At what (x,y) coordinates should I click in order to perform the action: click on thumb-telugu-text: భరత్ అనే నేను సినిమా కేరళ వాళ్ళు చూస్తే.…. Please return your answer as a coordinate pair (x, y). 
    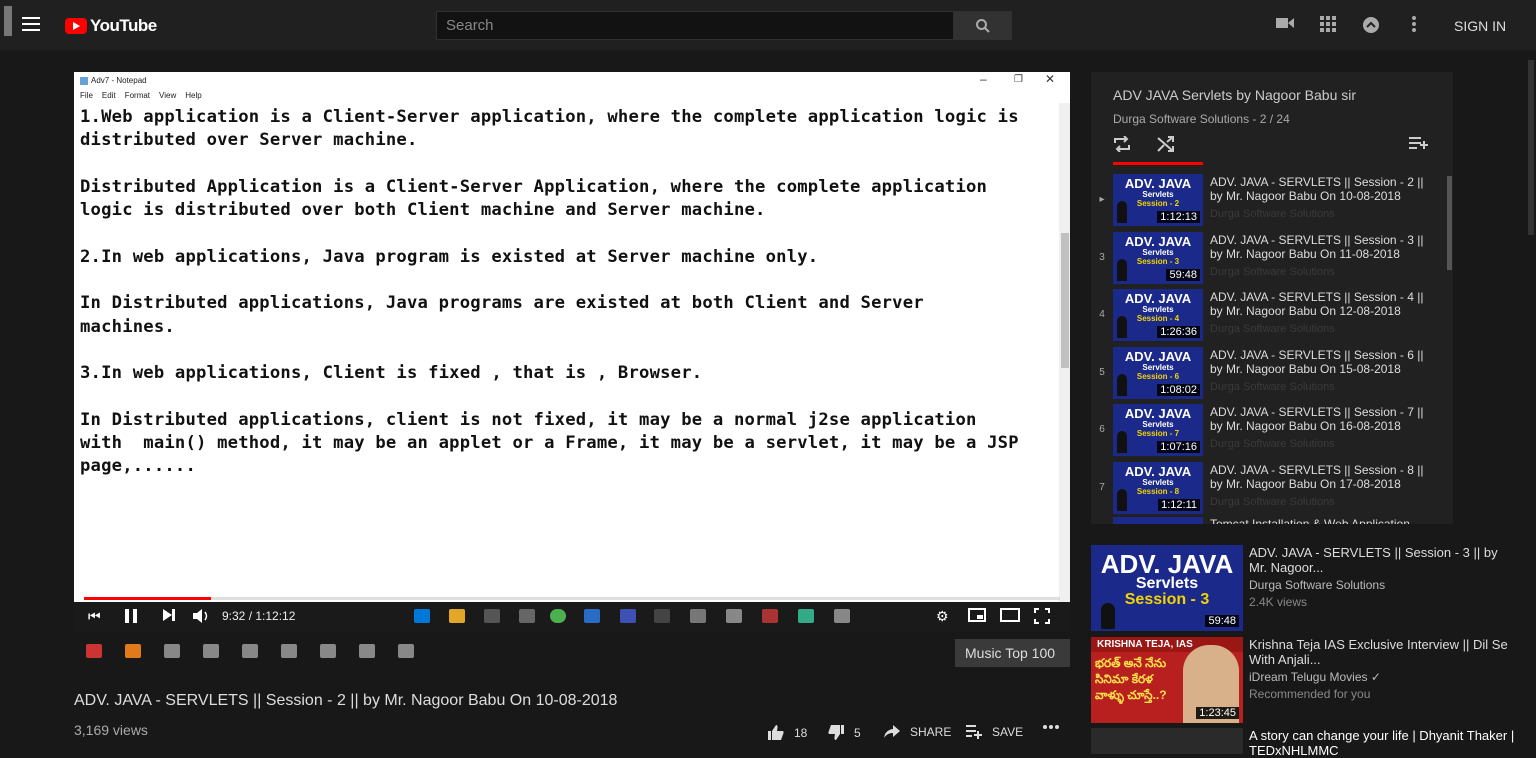
    Looking at the image, I should click on (1131, 679).